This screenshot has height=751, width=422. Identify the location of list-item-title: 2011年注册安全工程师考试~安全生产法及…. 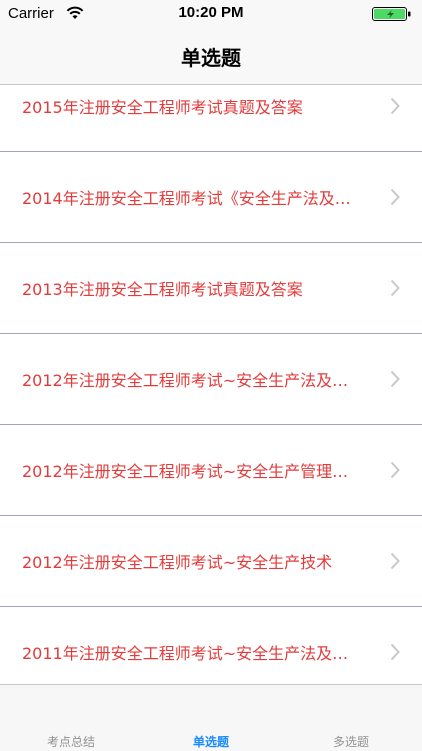
(185, 653).